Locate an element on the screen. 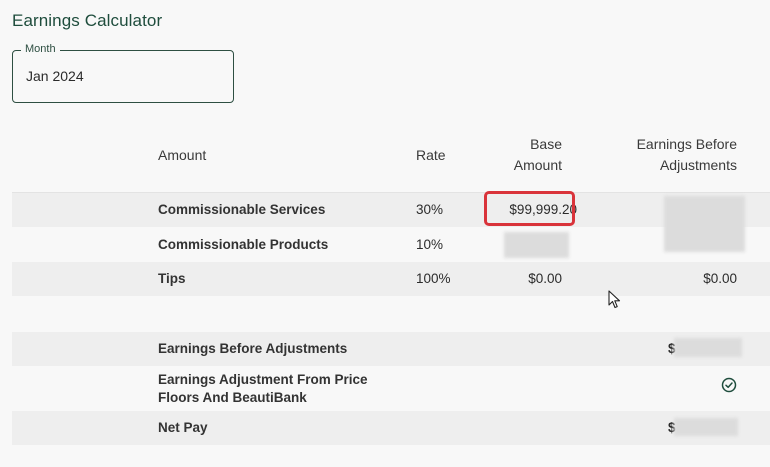  header-earnings-line1: Earnings Before is located at coordinates (686, 144).